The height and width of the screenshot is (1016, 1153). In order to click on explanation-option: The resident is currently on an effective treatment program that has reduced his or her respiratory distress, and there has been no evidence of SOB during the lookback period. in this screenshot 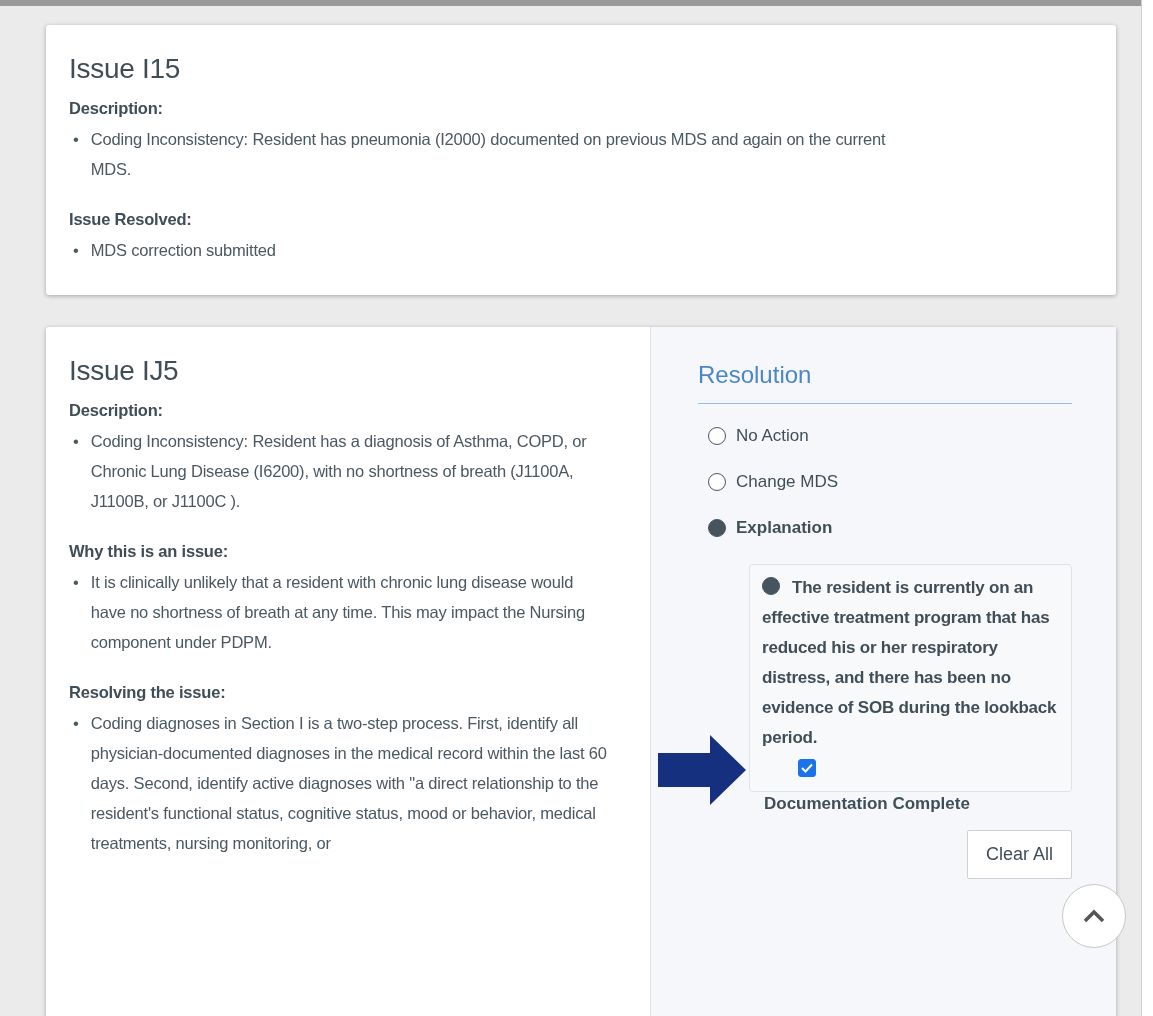, I will do `click(911, 663)`.